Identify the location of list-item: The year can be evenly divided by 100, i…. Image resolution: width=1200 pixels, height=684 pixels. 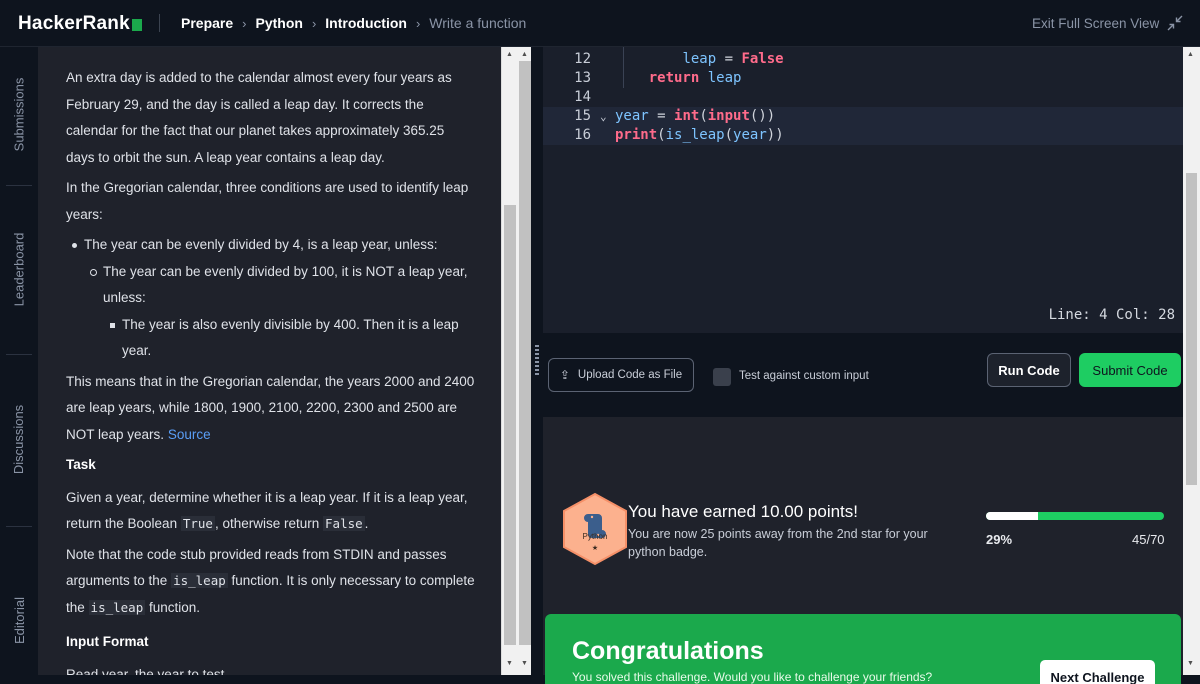
(271, 285).